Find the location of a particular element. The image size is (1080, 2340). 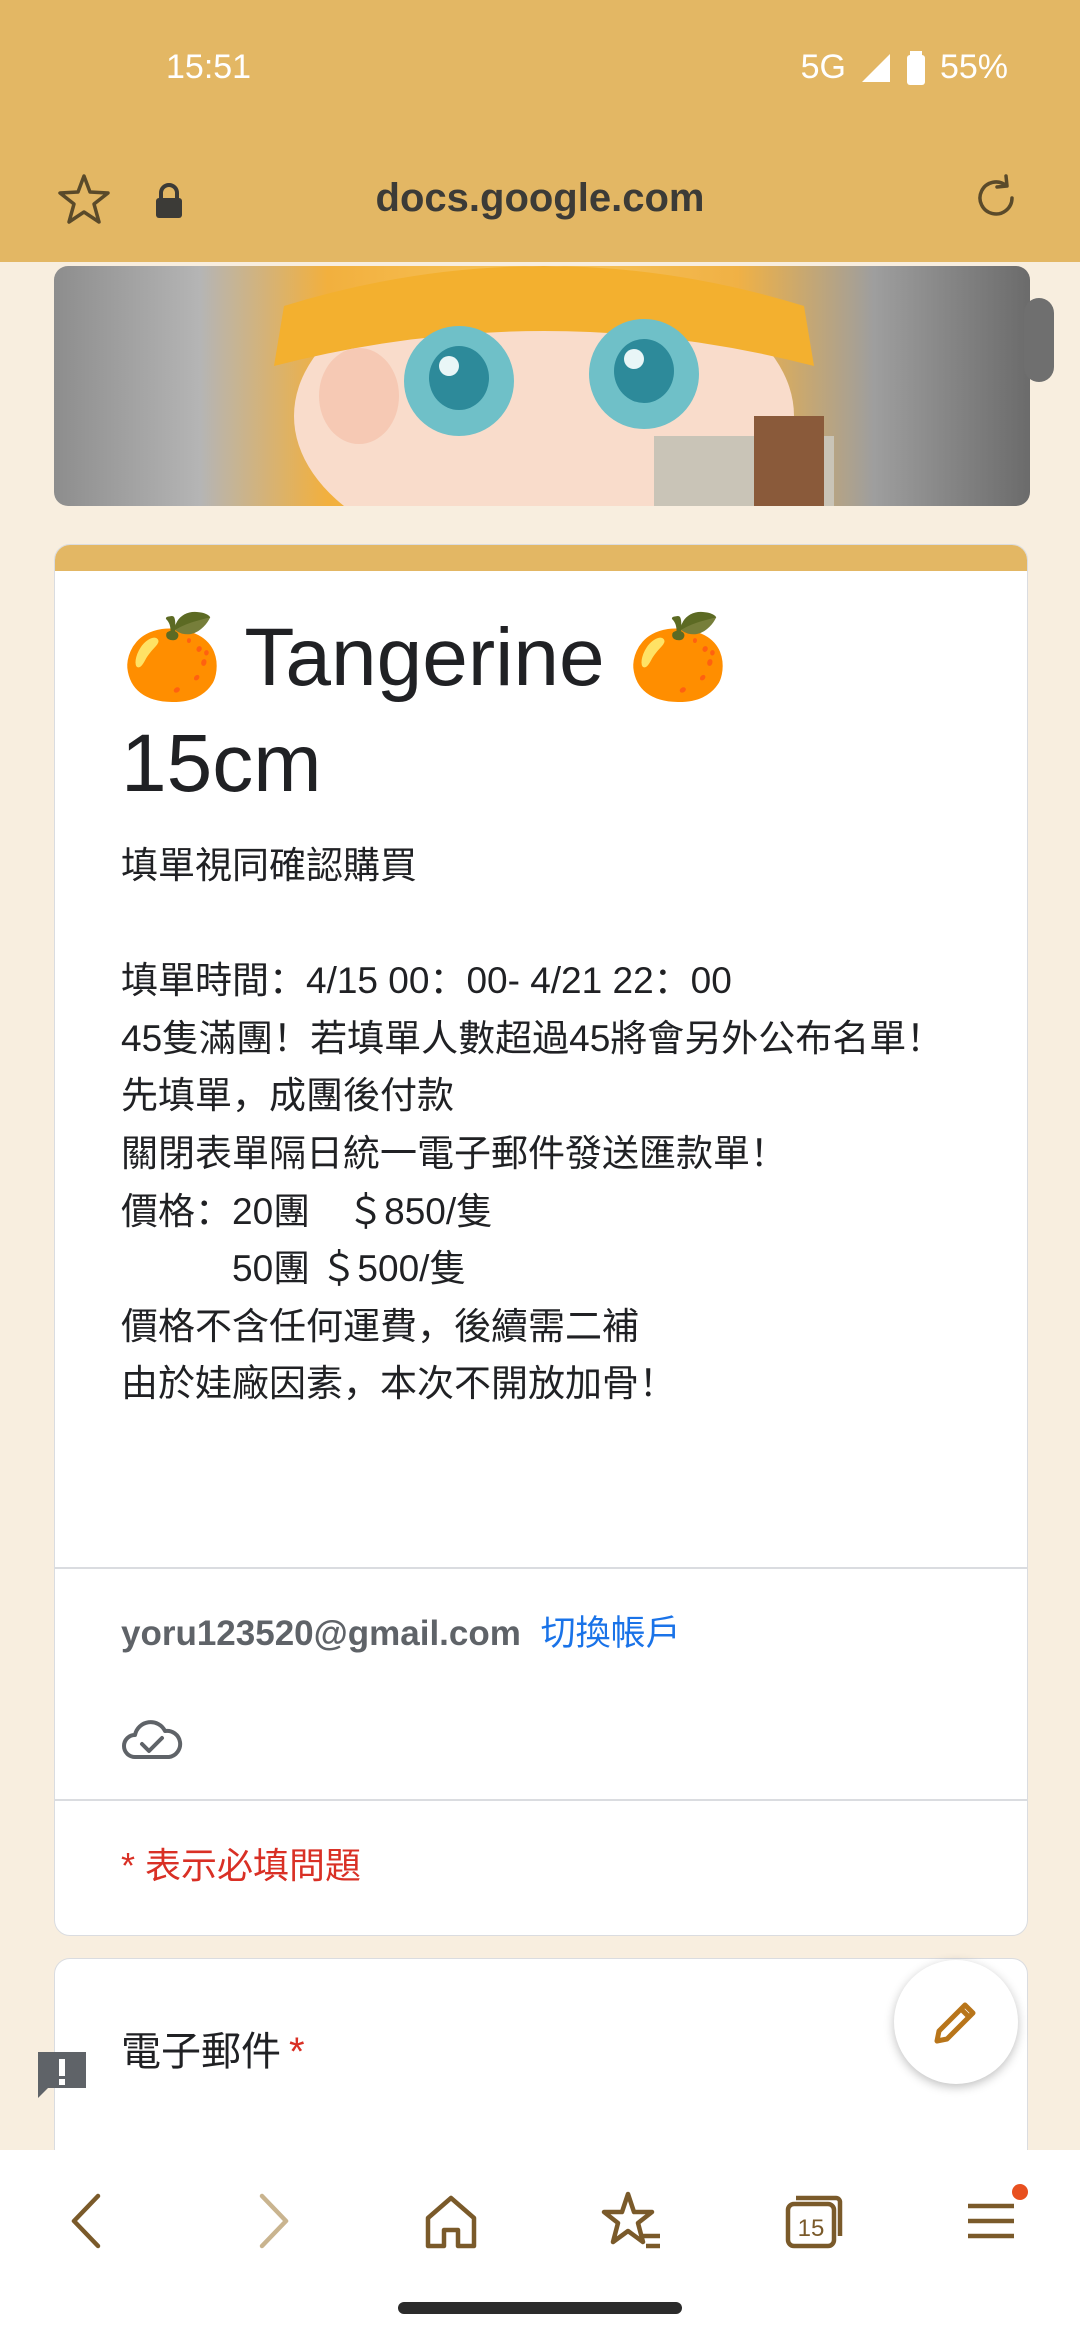

back-icon is located at coordinates (89, 2221).